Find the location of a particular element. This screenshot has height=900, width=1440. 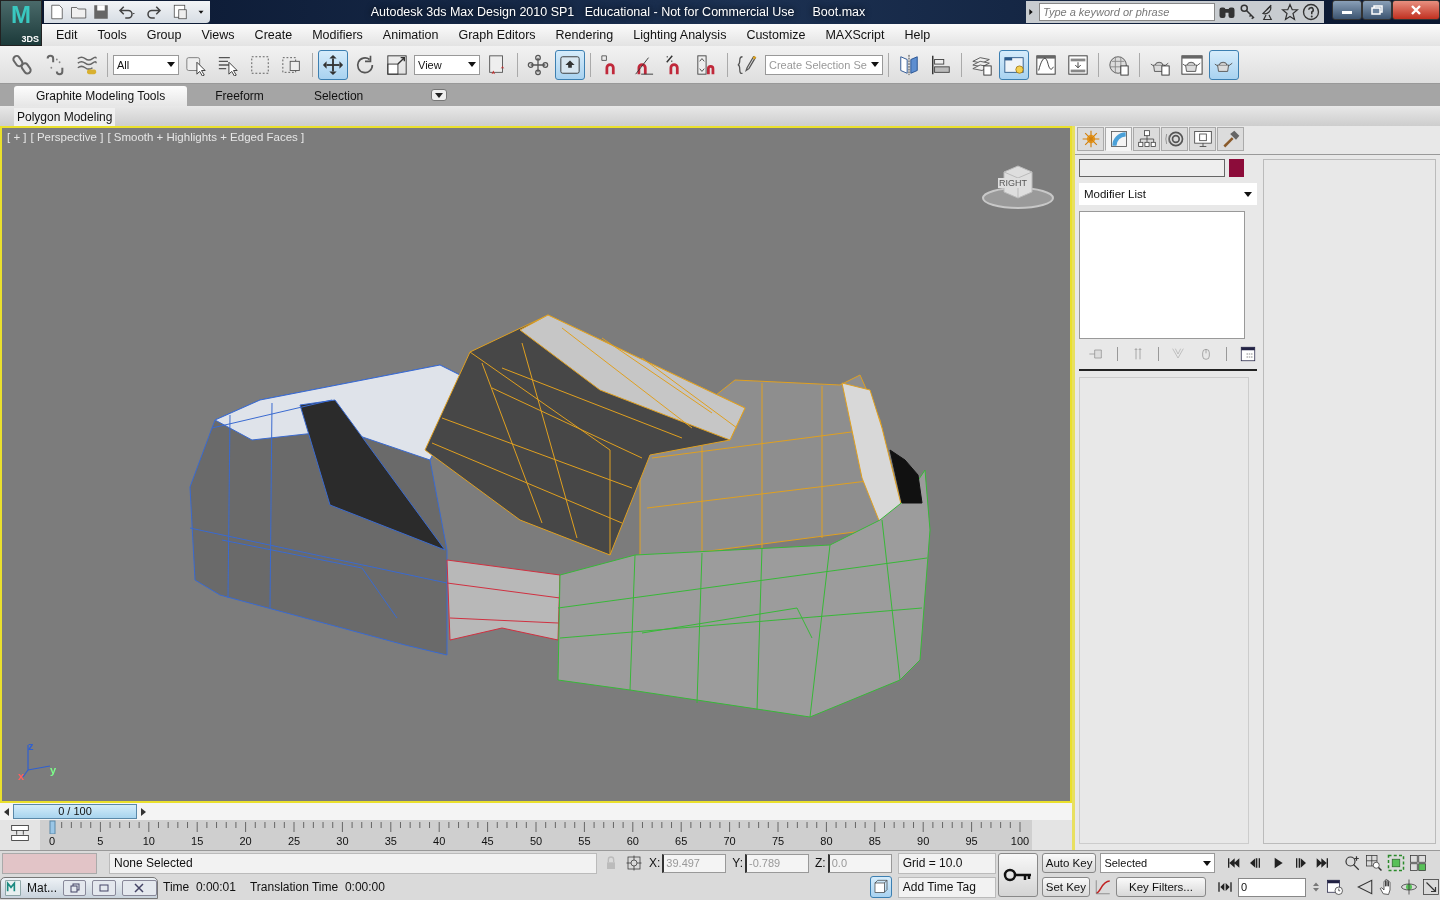

caret-icon is located at coordinates (439, 95).